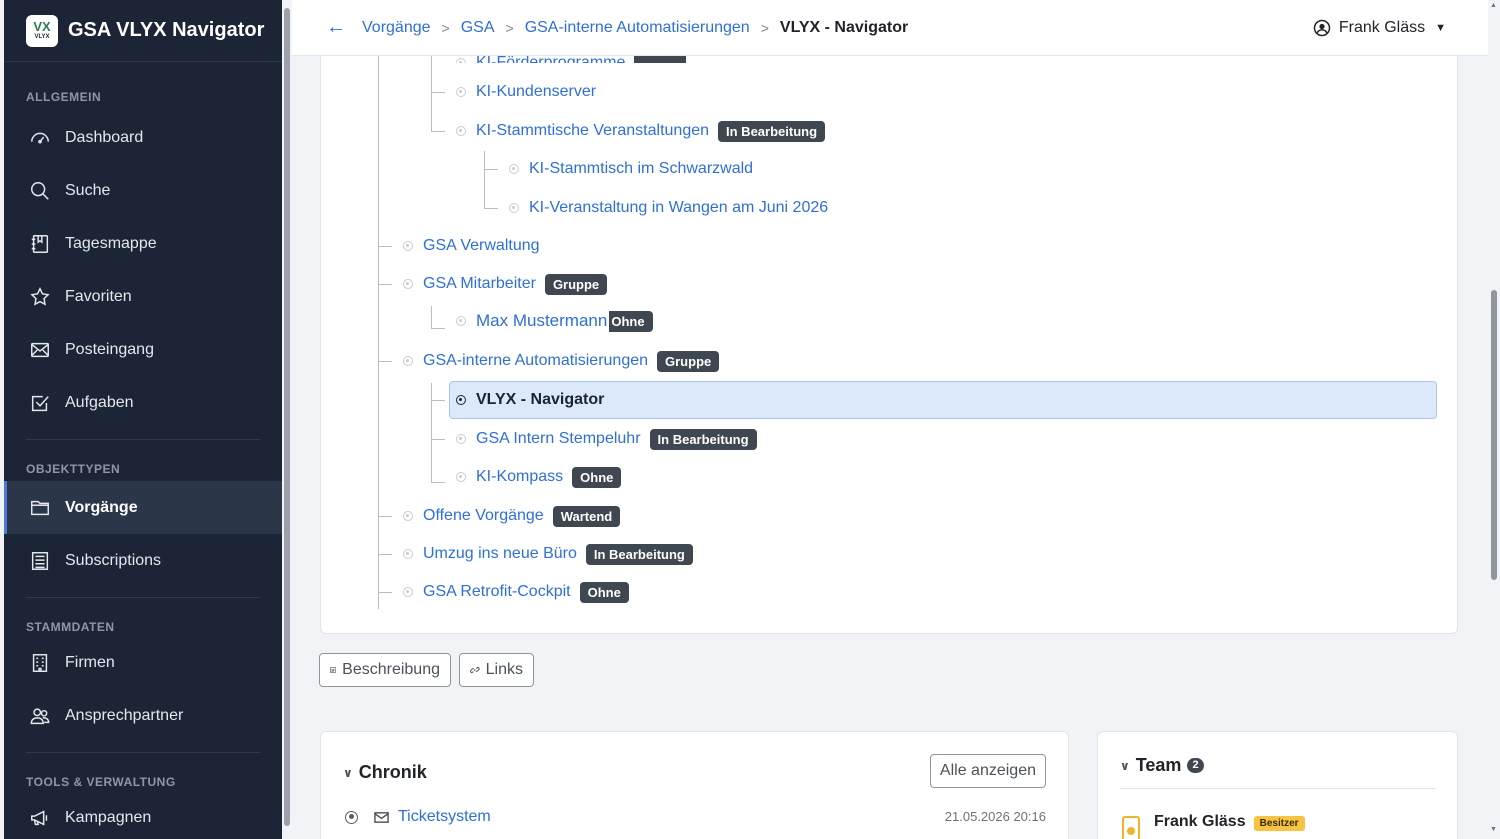 The width and height of the screenshot is (1500, 839). I want to click on tree-node: Offene Vorgänge Wartend, so click(512, 516).